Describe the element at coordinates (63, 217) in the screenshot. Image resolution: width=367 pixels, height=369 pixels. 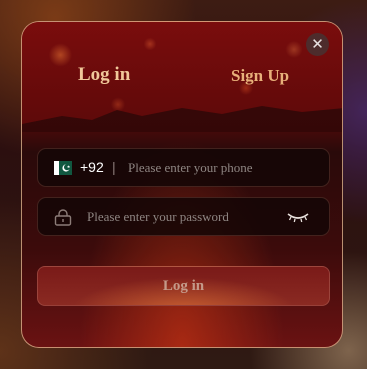
I see `lock-icon` at that location.